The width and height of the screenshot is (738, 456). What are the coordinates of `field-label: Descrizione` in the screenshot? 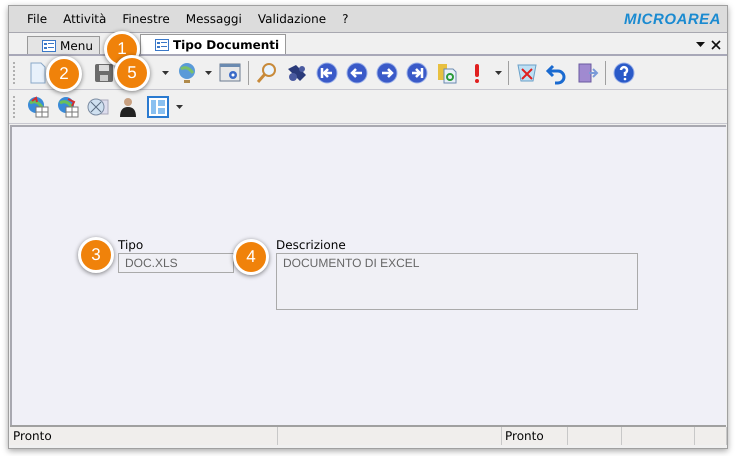 It's located at (311, 245).